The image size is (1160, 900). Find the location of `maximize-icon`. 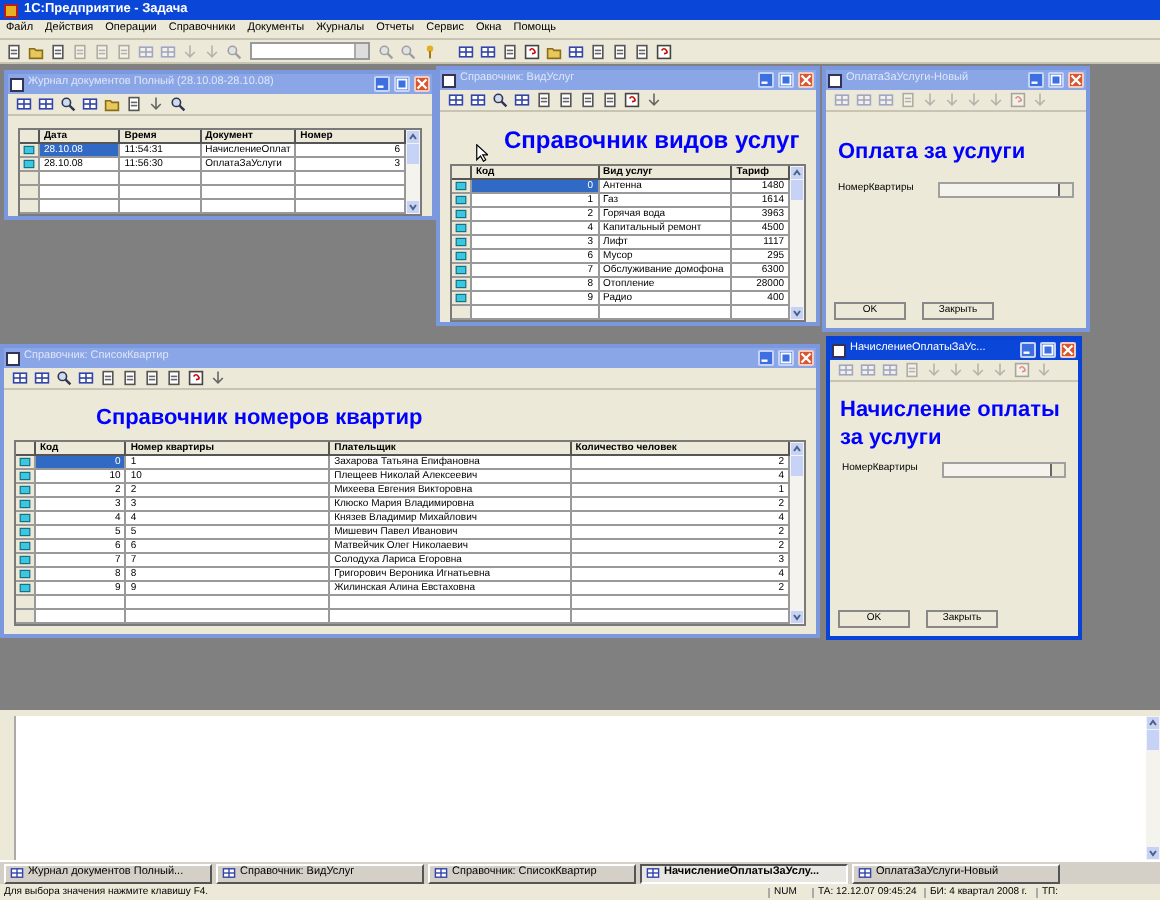

maximize-icon is located at coordinates (1056, 80).